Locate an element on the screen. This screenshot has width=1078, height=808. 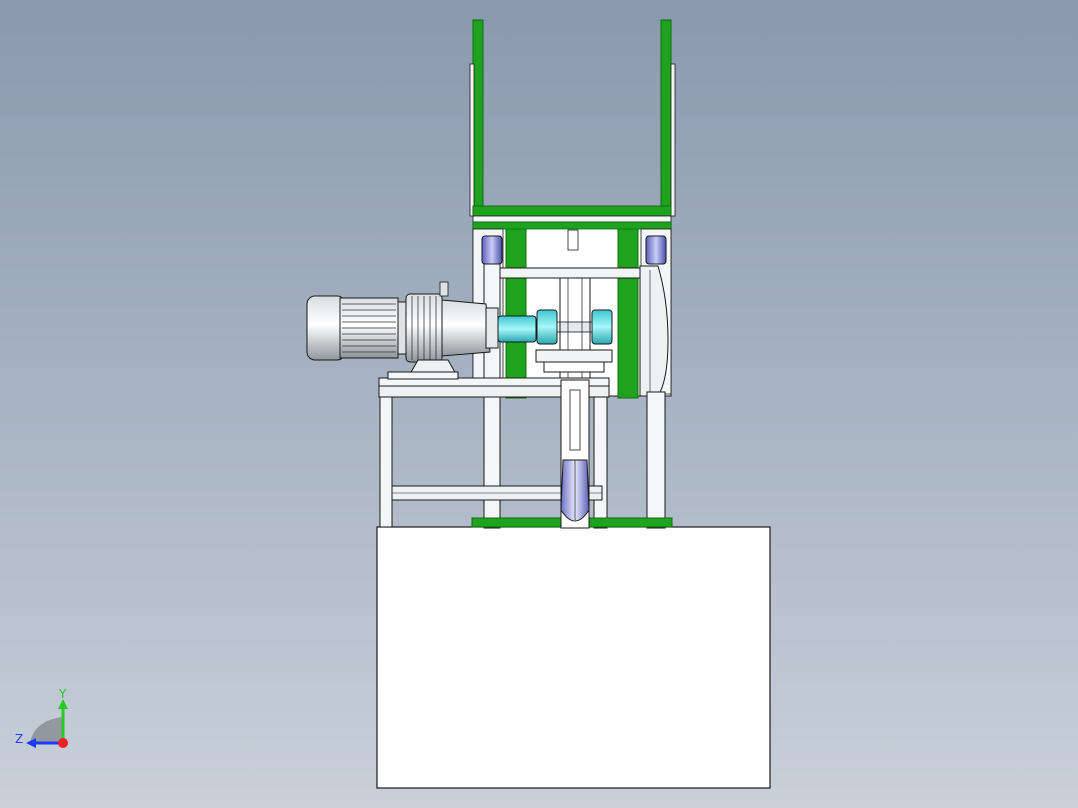
upper-green-frame is located at coordinates (572, 124).